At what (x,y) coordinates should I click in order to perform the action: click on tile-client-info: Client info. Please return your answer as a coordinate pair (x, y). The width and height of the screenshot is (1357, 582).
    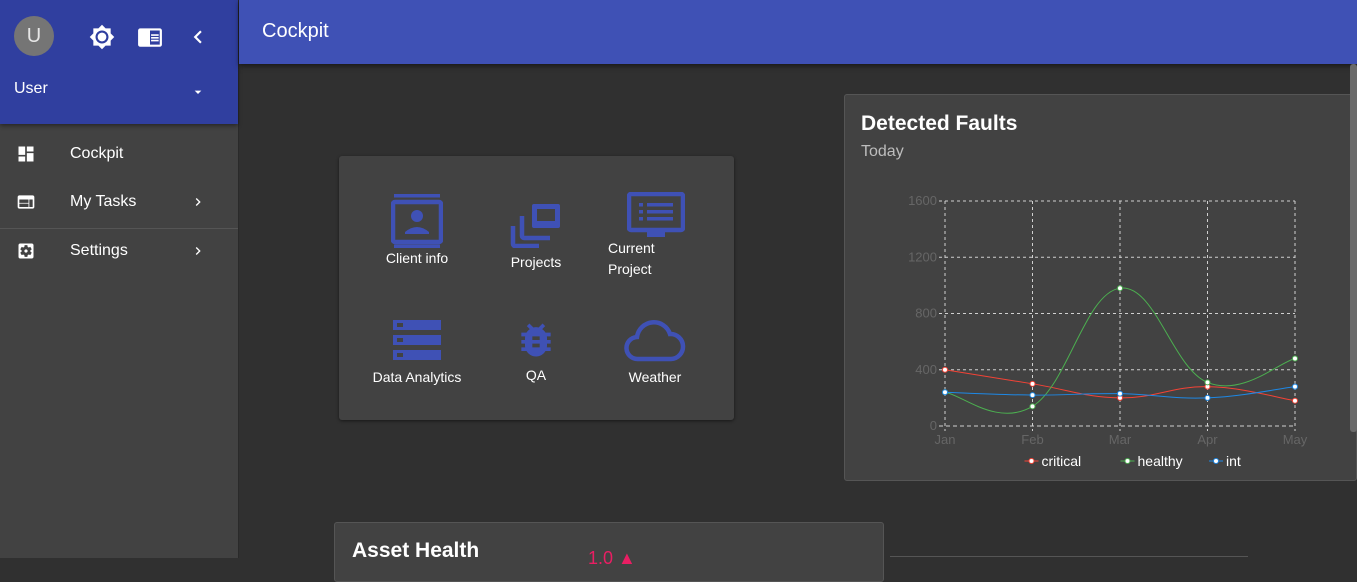
    Looking at the image, I should click on (417, 231).